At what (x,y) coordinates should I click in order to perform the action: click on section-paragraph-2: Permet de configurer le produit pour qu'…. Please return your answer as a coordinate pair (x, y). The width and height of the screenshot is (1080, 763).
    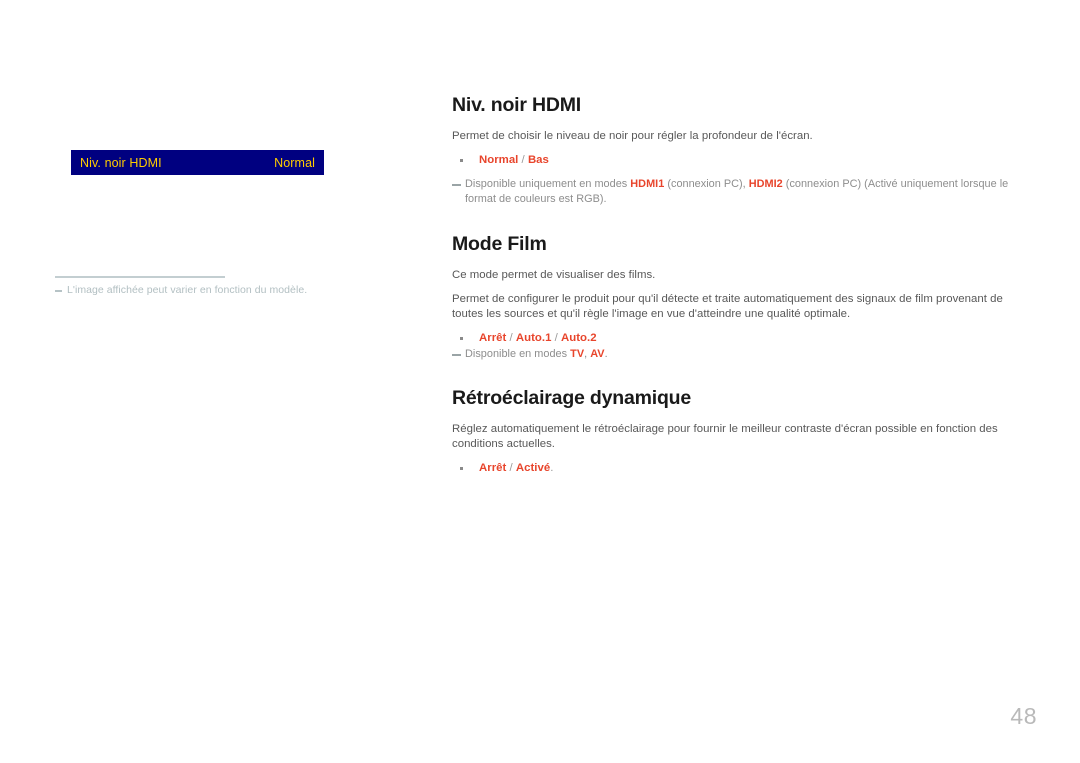
    Looking at the image, I should click on (727, 306).